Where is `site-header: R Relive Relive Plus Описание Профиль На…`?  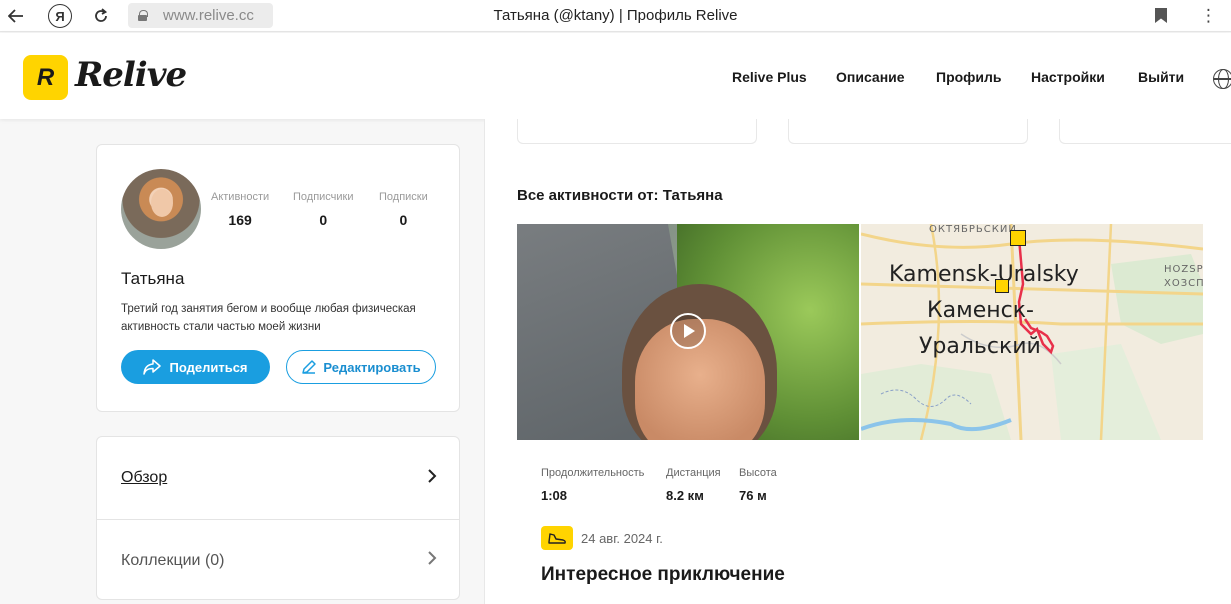 site-header: R Relive Relive Plus Описание Профиль На… is located at coordinates (615, 76).